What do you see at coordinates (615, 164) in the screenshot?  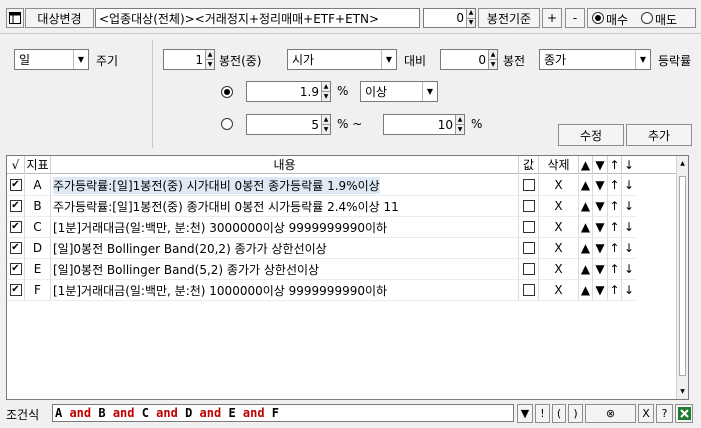 I see `header-move-up: ↑` at bounding box center [615, 164].